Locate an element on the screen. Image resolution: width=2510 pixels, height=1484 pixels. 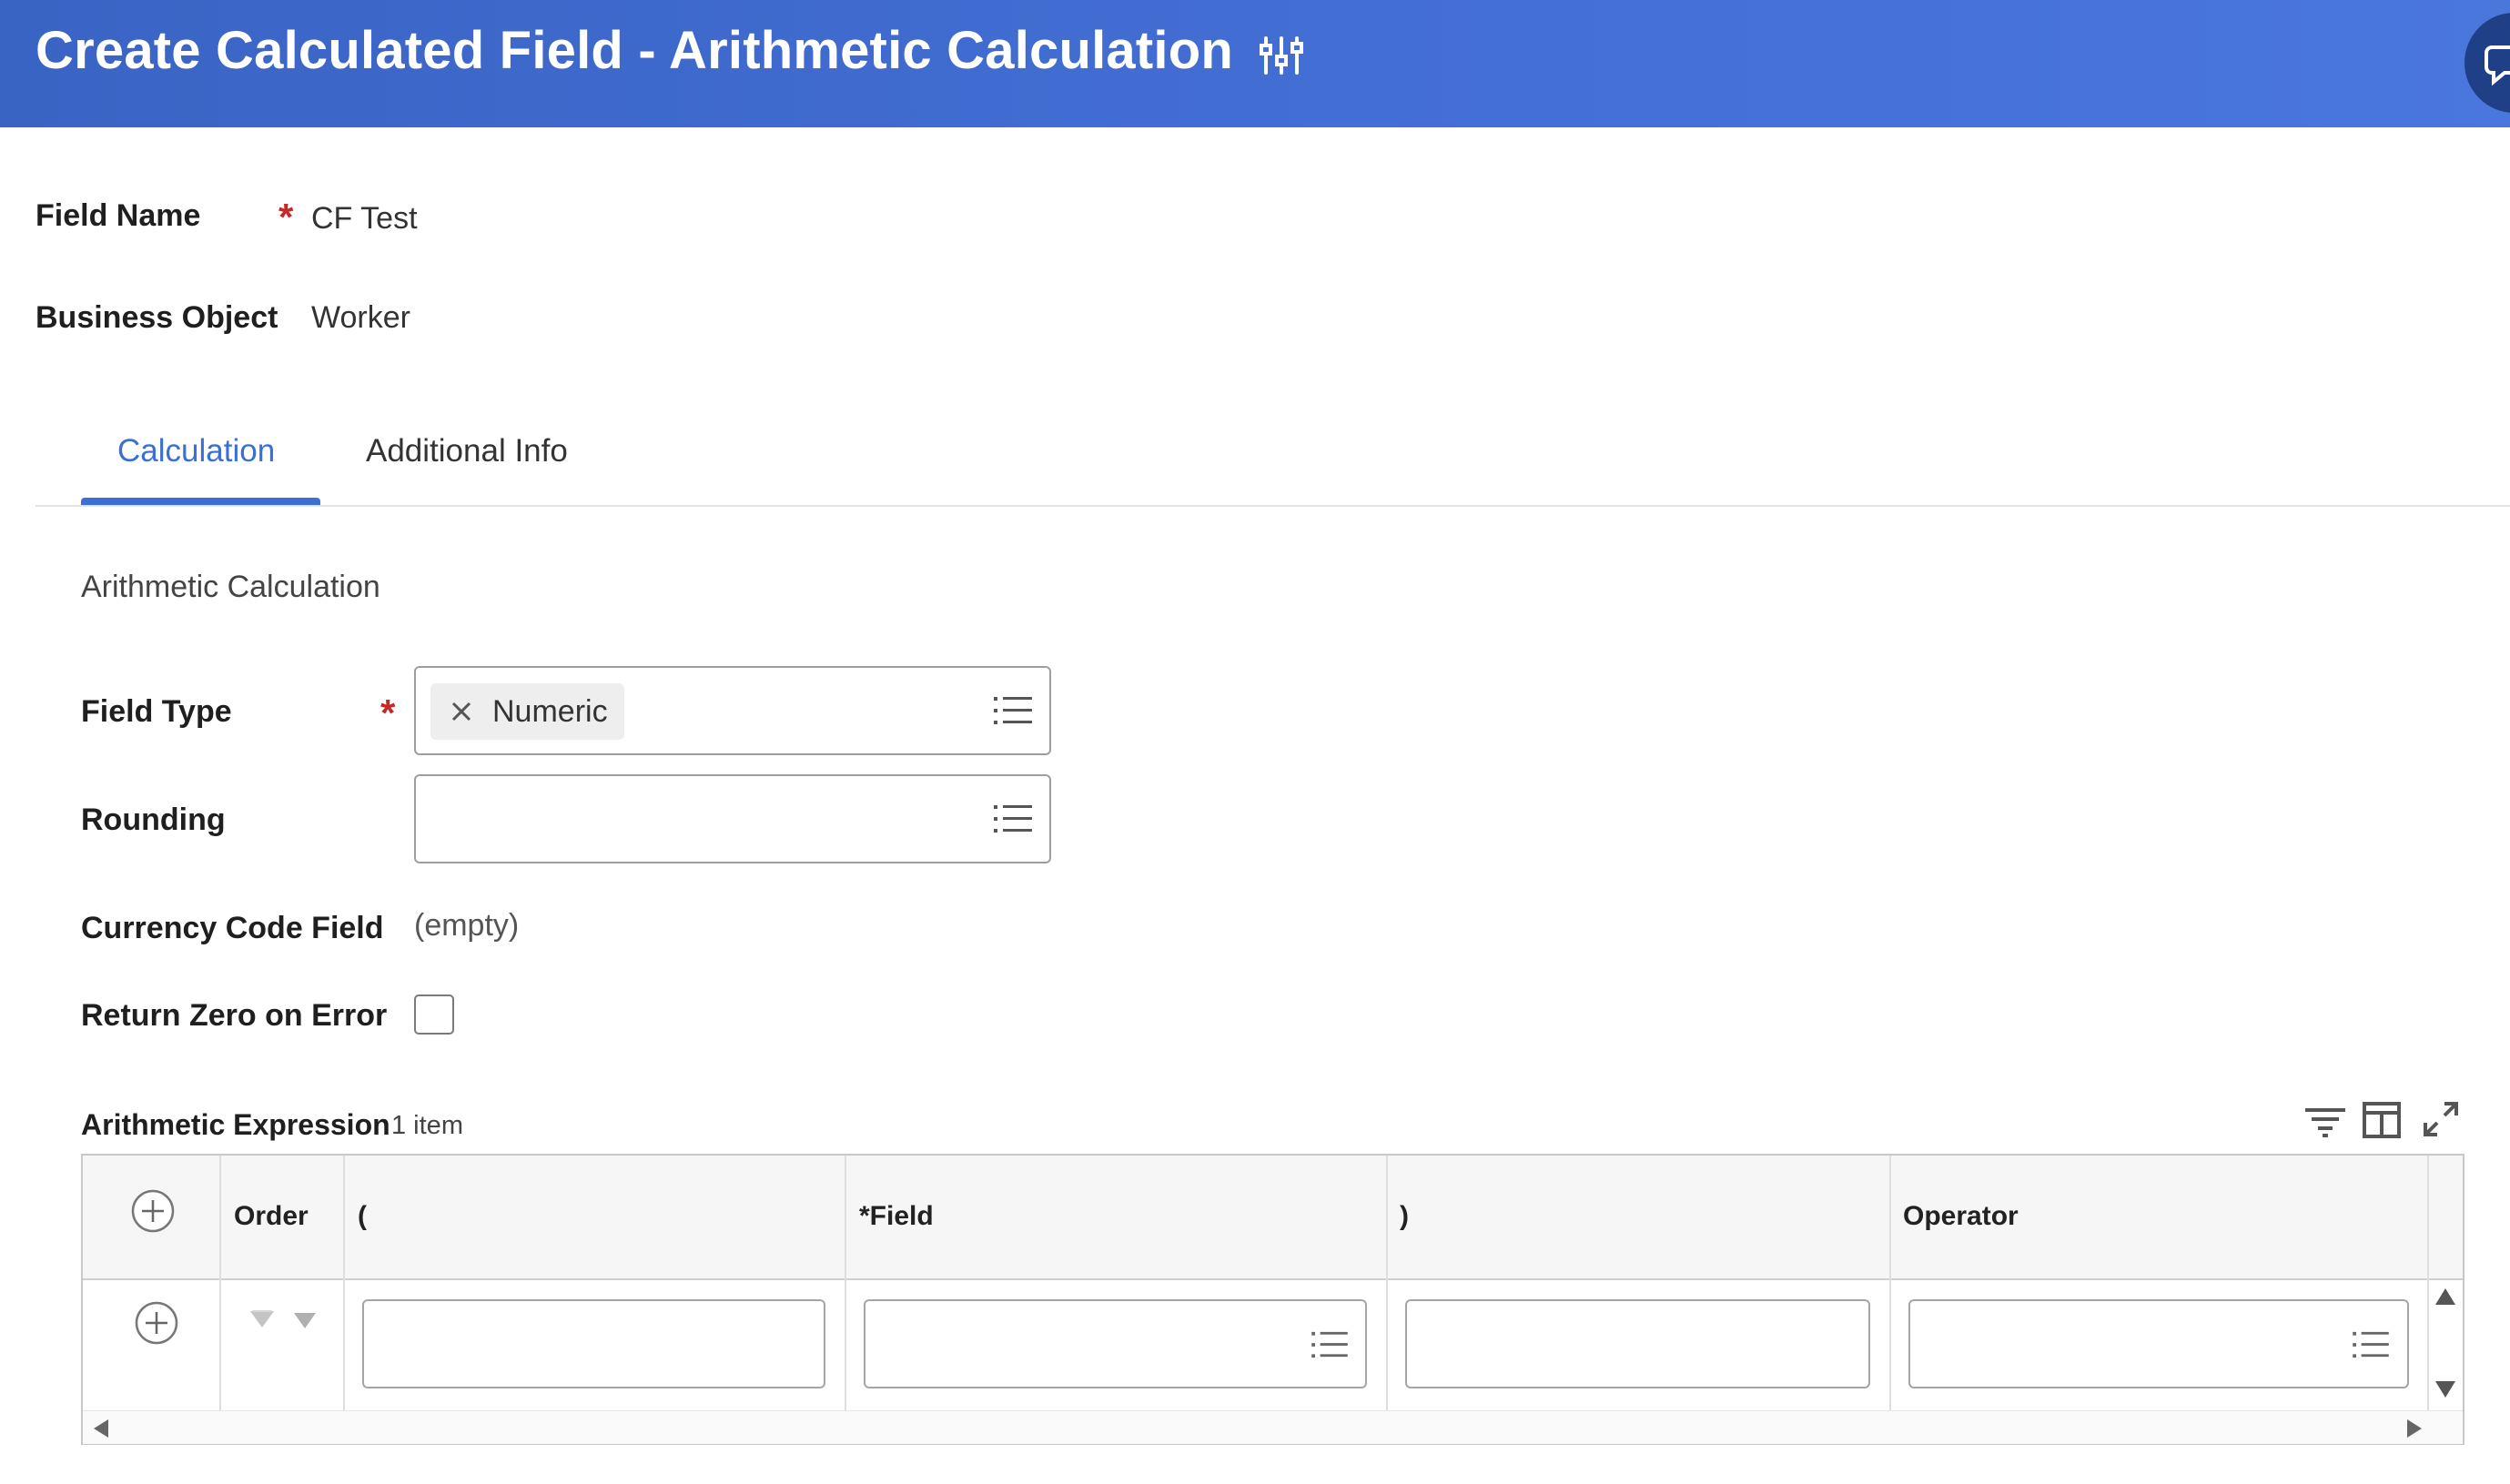
columns-icon is located at coordinates (2382, 1120).